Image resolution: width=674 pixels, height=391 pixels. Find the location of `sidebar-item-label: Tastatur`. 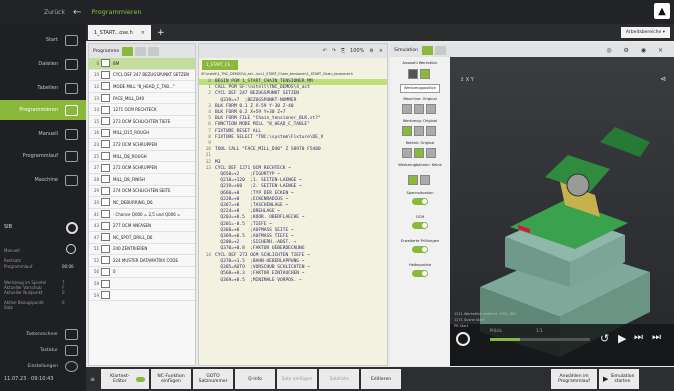

sidebar-item-label: Tastatur is located at coordinates (48, 350).